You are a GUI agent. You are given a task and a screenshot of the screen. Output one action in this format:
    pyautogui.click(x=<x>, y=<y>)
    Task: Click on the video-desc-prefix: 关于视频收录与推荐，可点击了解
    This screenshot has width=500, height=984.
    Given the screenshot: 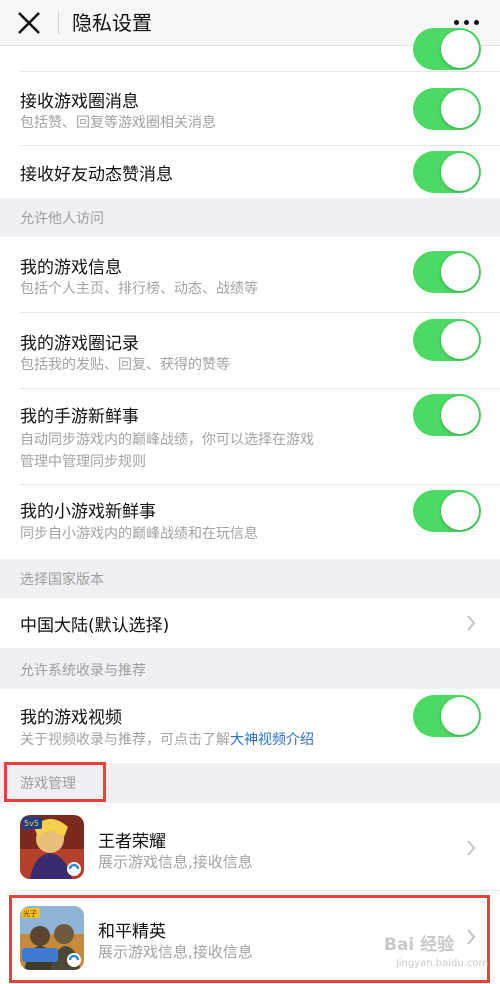 What is the action you would take?
    pyautogui.click(x=125, y=740)
    